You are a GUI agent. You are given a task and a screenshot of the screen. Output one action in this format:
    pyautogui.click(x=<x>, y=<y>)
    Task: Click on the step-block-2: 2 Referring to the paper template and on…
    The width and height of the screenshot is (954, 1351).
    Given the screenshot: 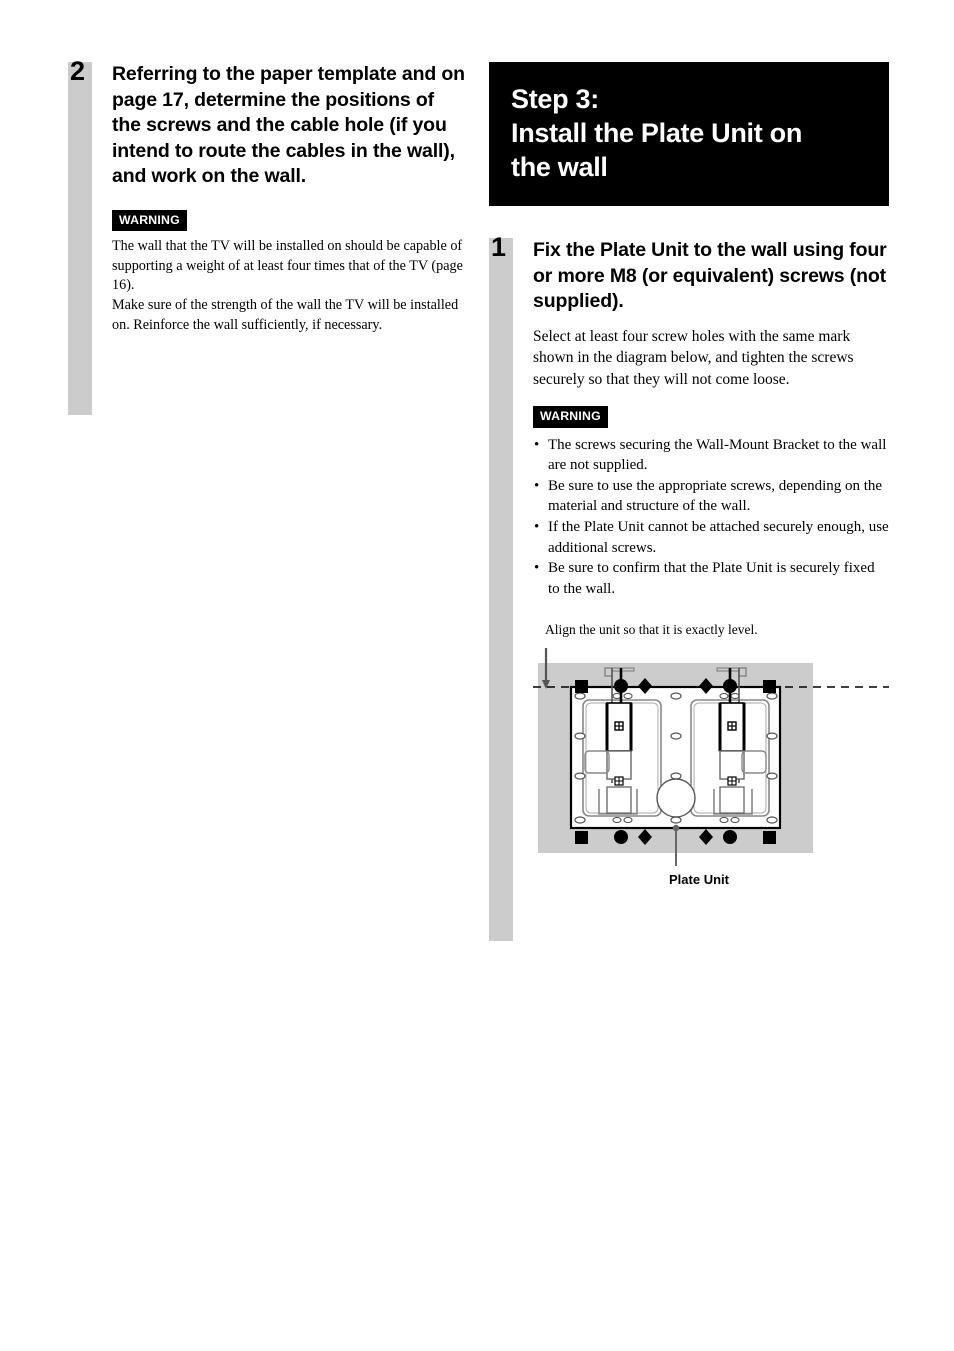 What is the action you would take?
    pyautogui.click(x=268, y=236)
    